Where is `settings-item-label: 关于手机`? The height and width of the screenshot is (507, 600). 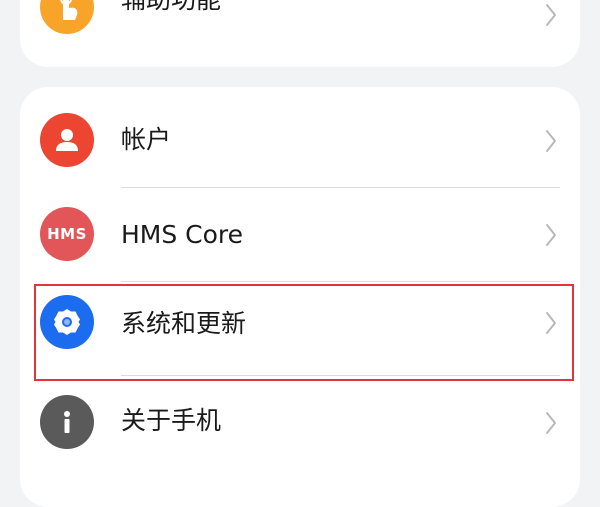 settings-item-label: 关于手机 is located at coordinates (171, 420).